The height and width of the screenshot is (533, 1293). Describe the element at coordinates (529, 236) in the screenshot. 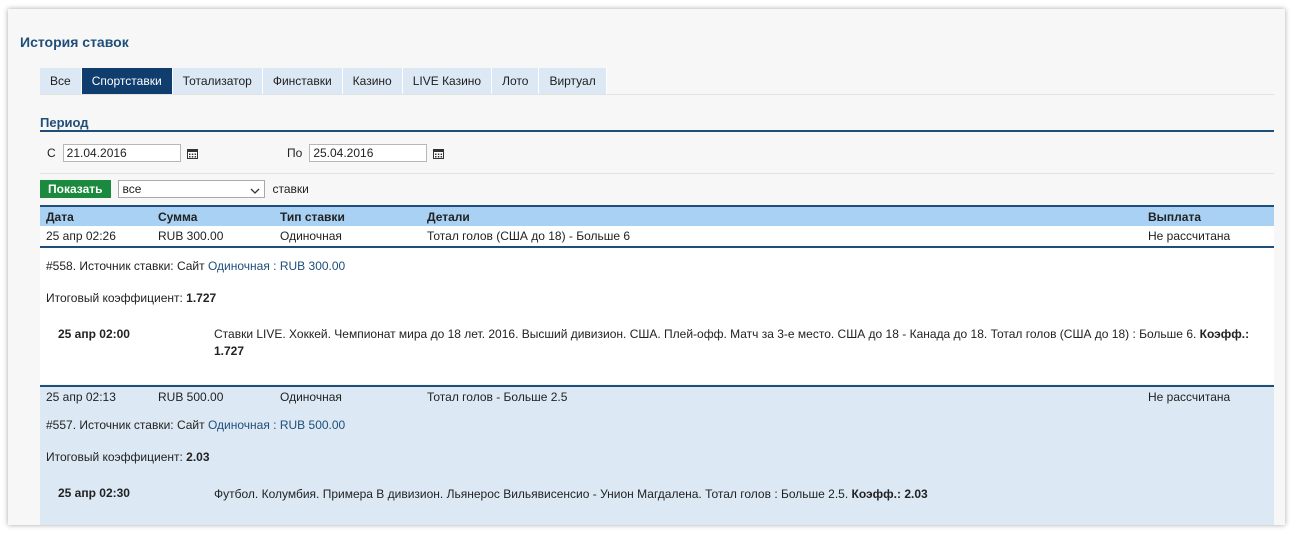

I see `row-details: Тотал голов (США до 18) - Больше 6` at that location.